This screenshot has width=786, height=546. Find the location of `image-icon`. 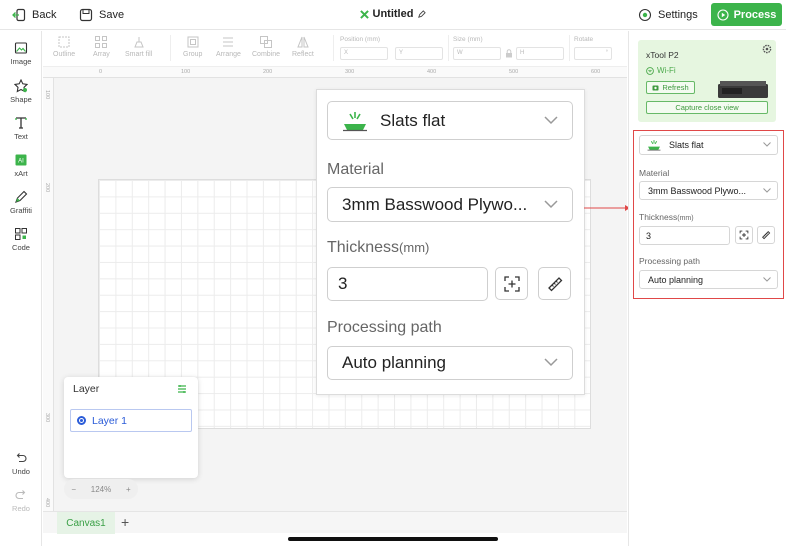

image-icon is located at coordinates (21, 48).